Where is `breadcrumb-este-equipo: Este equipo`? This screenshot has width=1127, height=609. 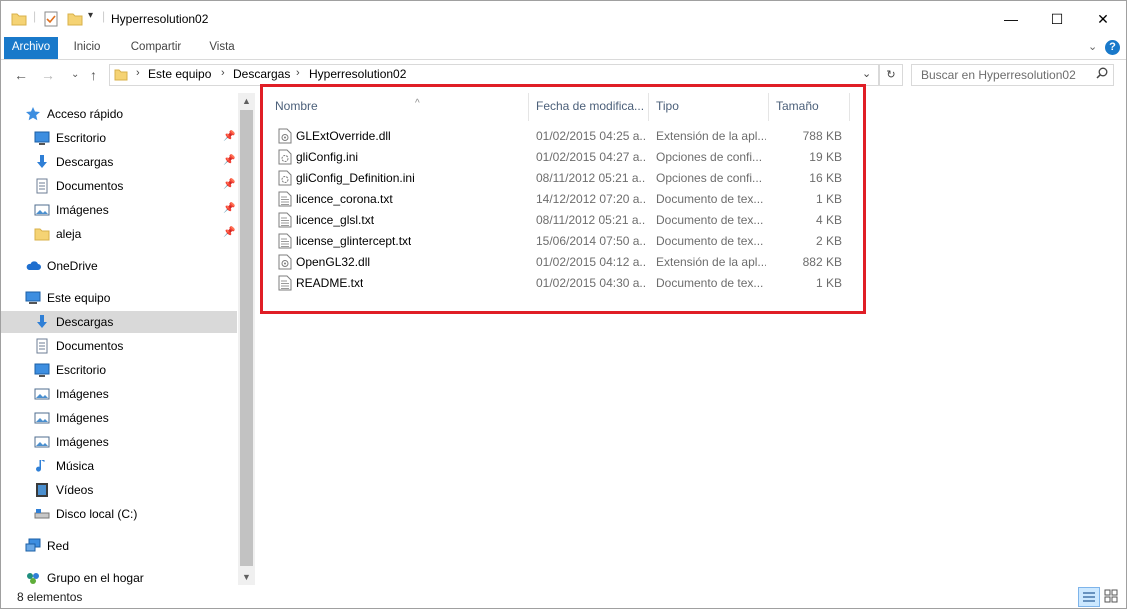 breadcrumb-este-equipo: Este equipo is located at coordinates (179, 74).